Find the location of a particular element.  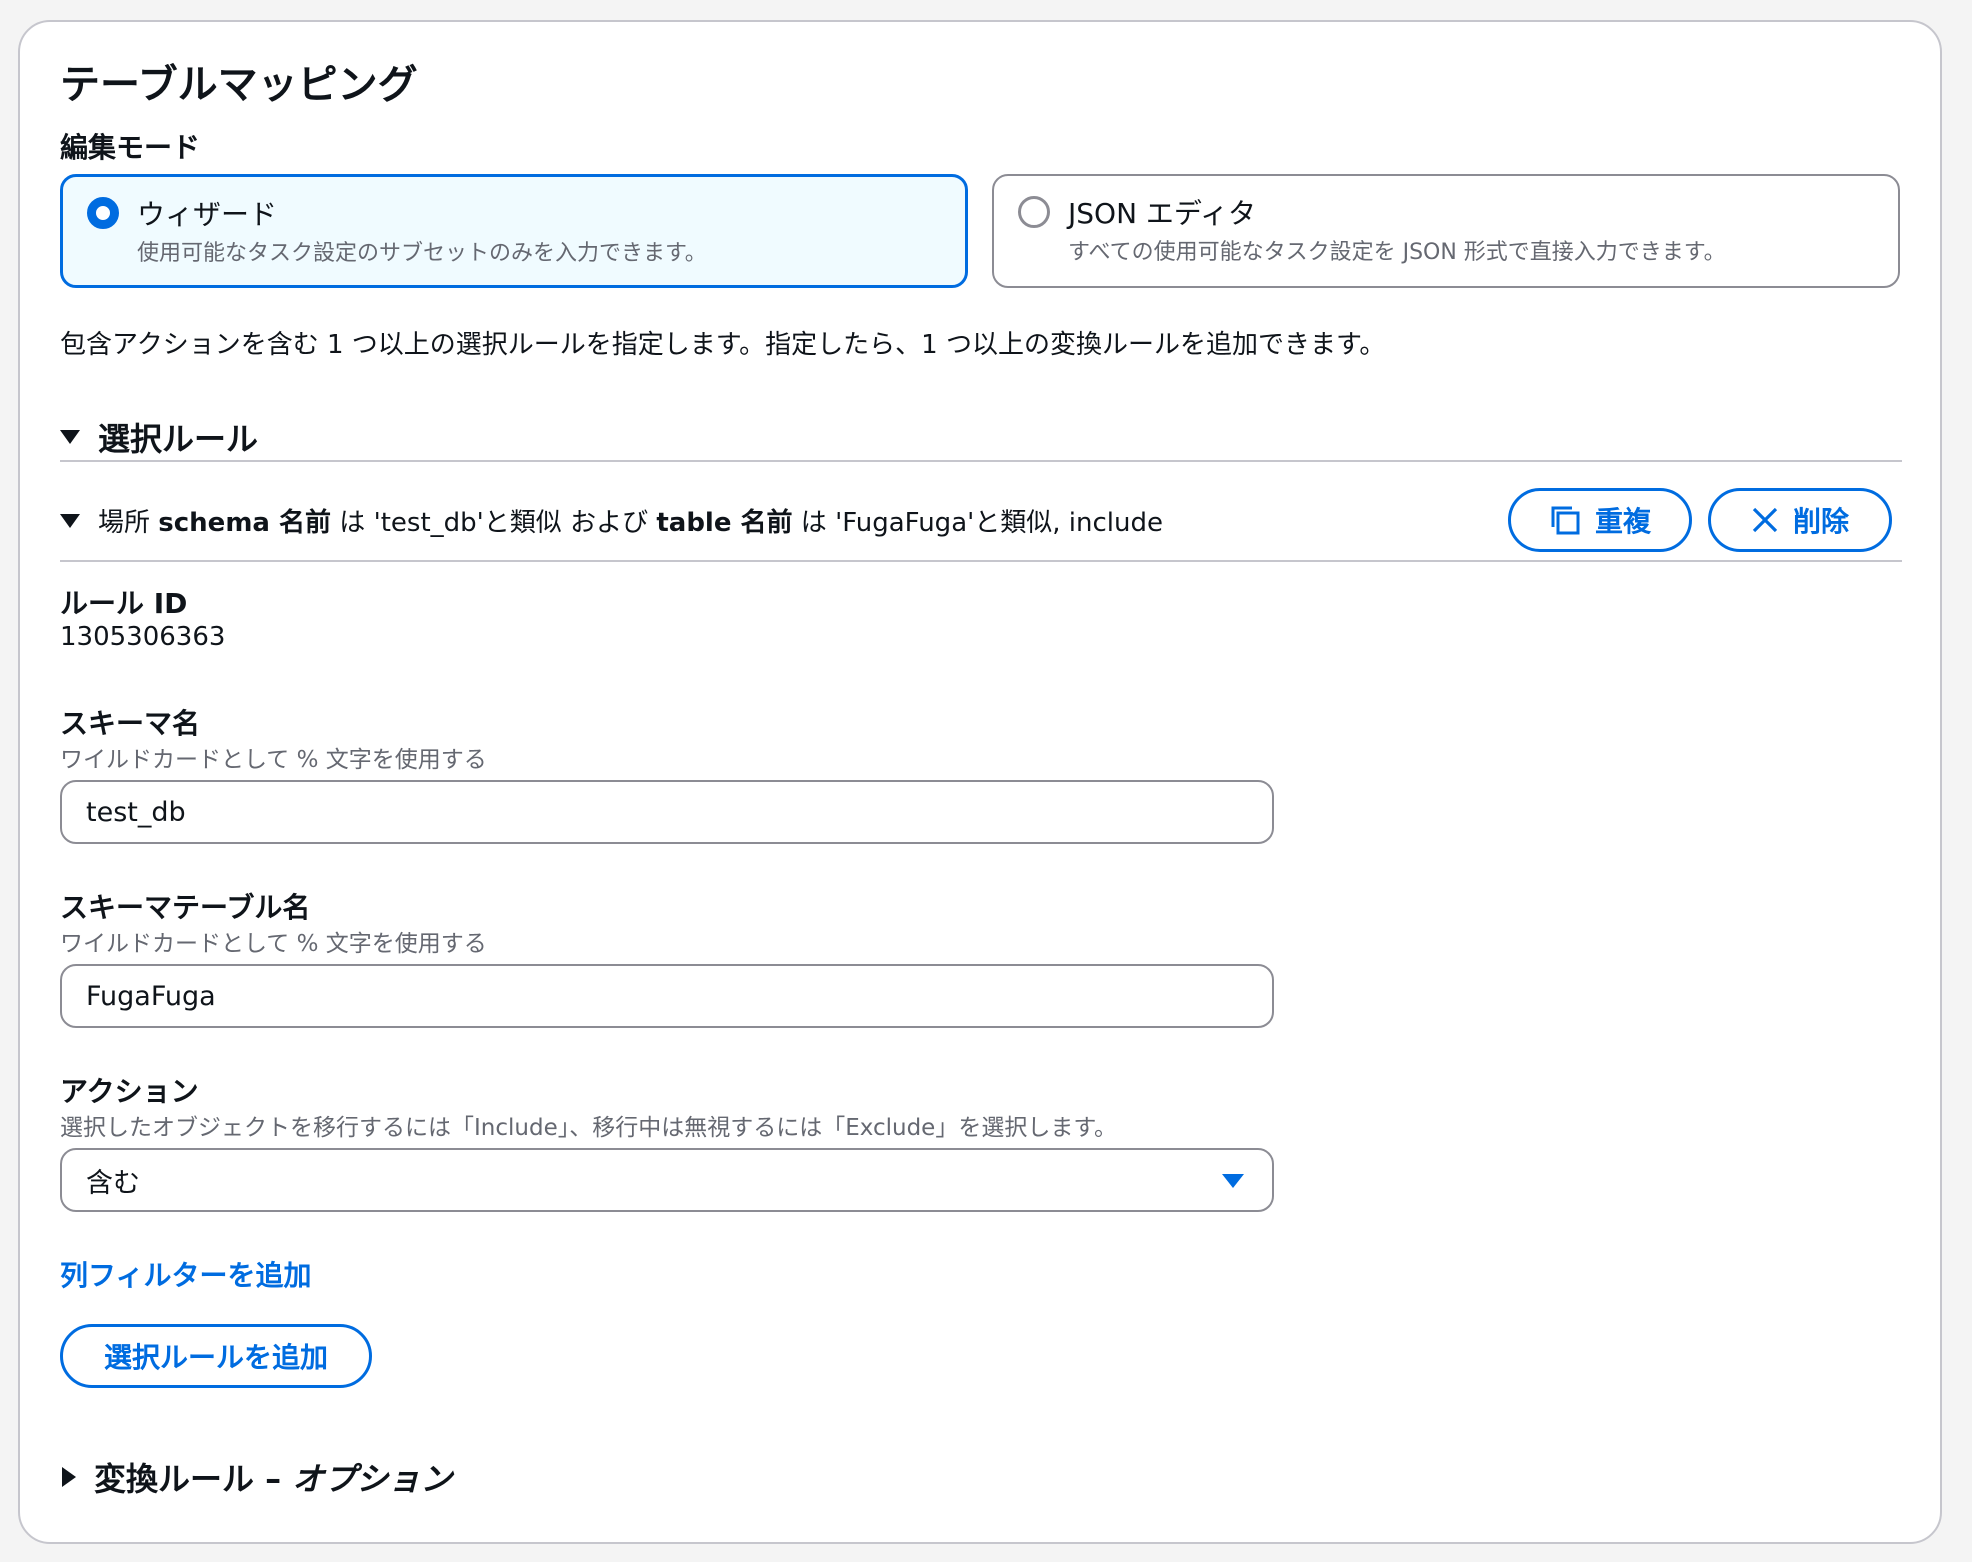

table-name-label: スキーマテーブル名 is located at coordinates (185, 907).